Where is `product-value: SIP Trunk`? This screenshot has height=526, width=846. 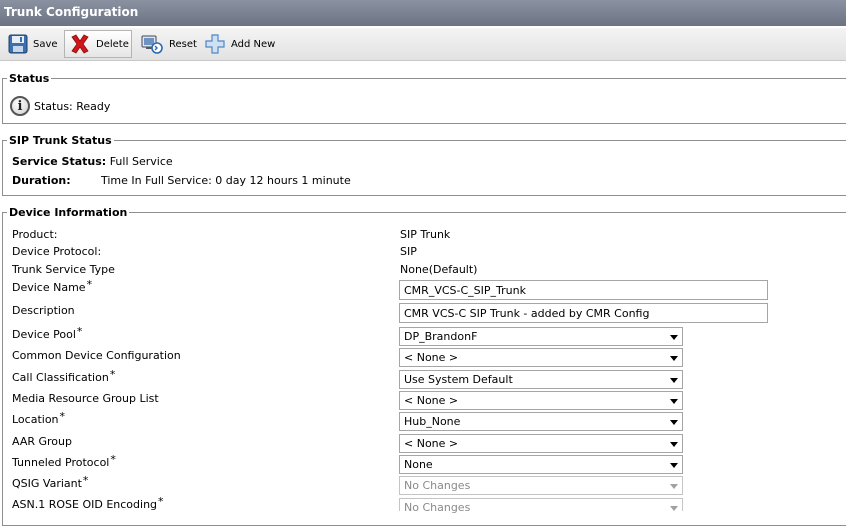
product-value: SIP Trunk is located at coordinates (425, 234).